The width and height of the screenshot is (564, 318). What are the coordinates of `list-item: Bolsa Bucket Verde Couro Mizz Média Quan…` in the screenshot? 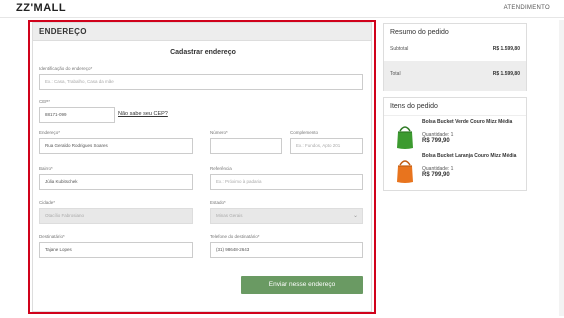 It's located at (456, 135).